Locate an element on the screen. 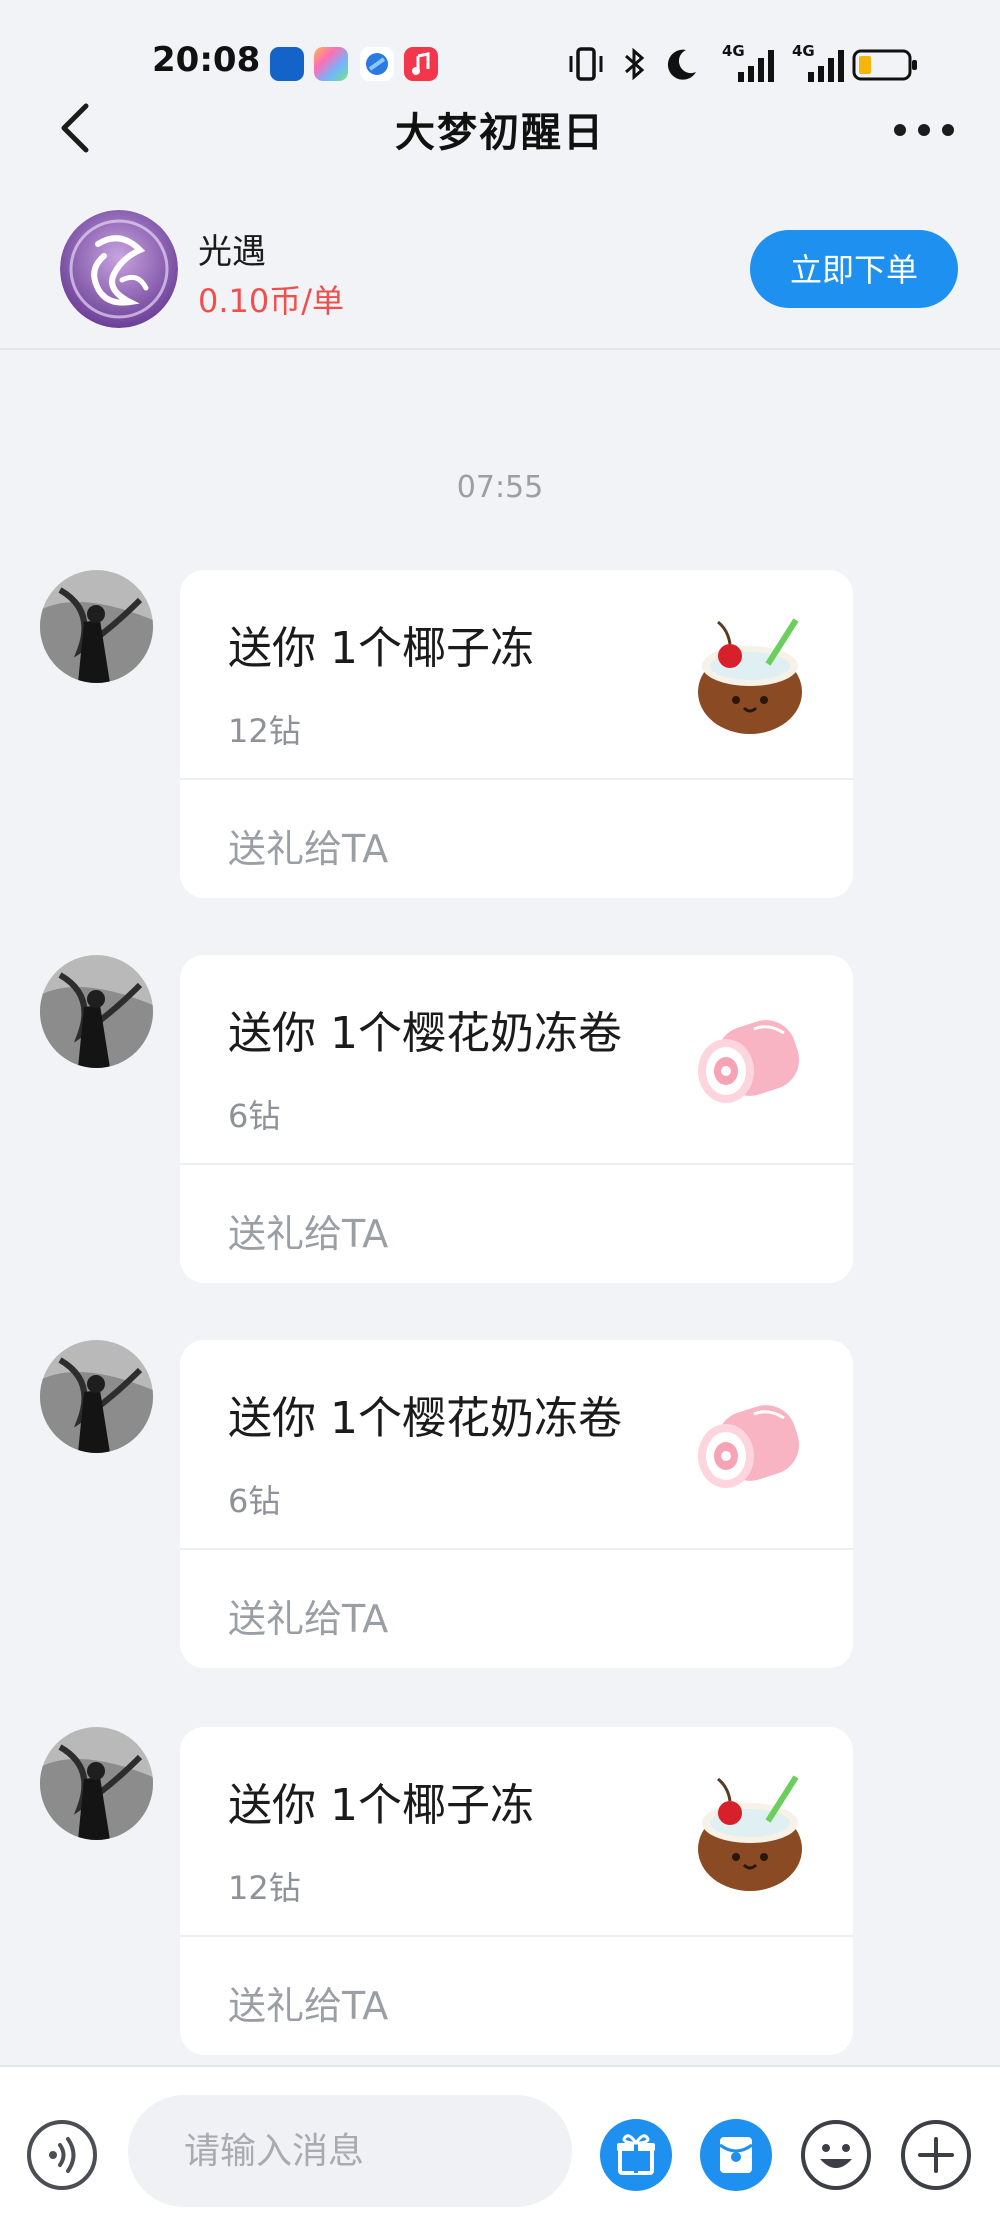 This screenshot has width=1000, height=2235. shop-avatar is located at coordinates (119, 269).